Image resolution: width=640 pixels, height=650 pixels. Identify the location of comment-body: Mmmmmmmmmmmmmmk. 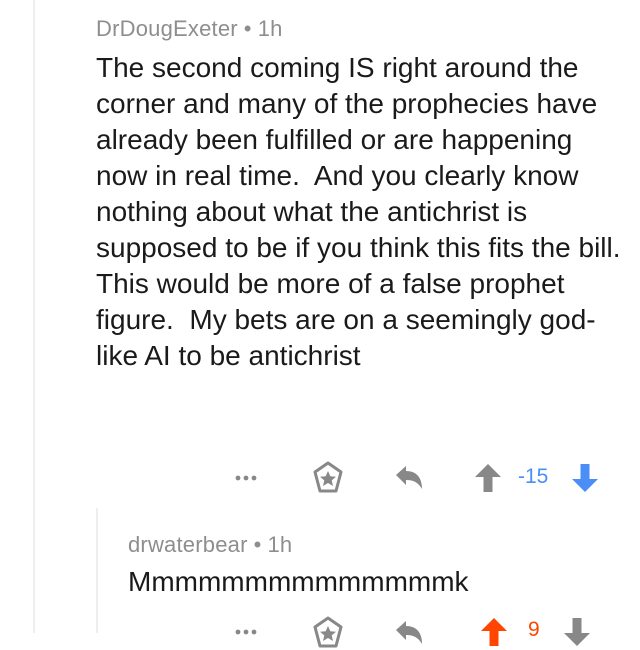
(298, 581).